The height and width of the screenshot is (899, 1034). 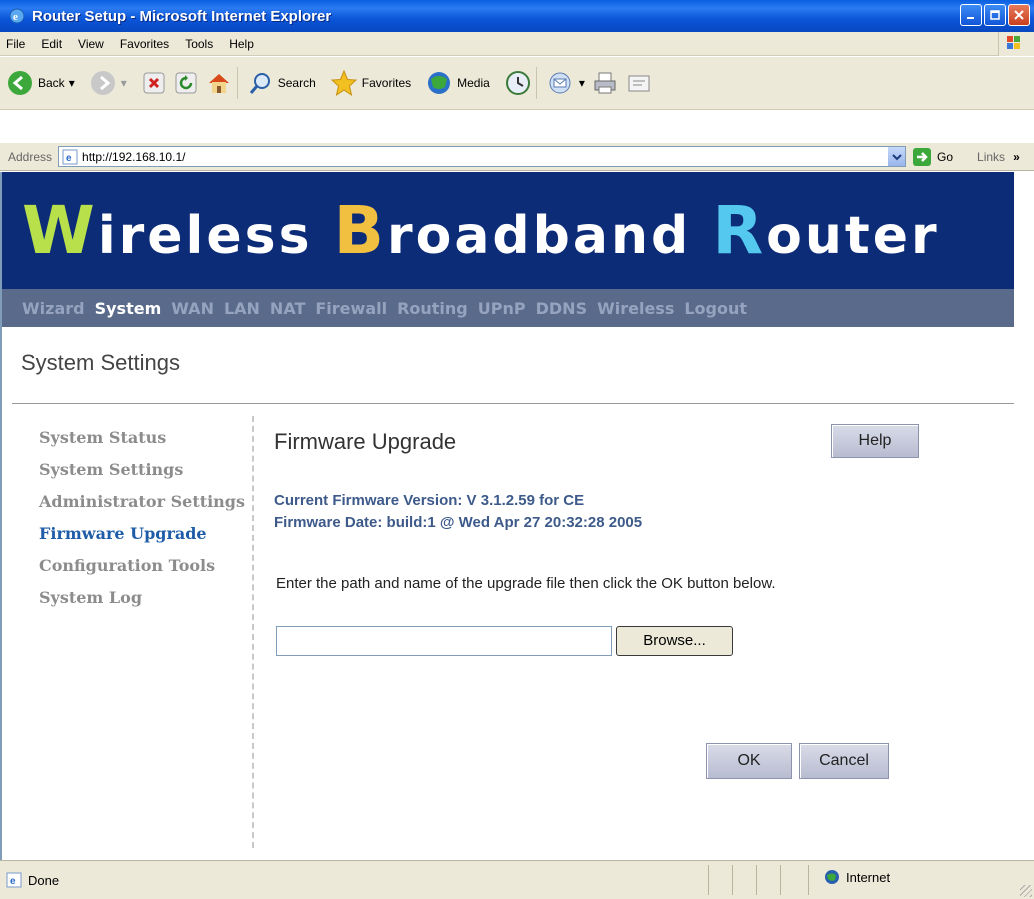 I want to click on logo-cap-r: R, so click(x=739, y=230).